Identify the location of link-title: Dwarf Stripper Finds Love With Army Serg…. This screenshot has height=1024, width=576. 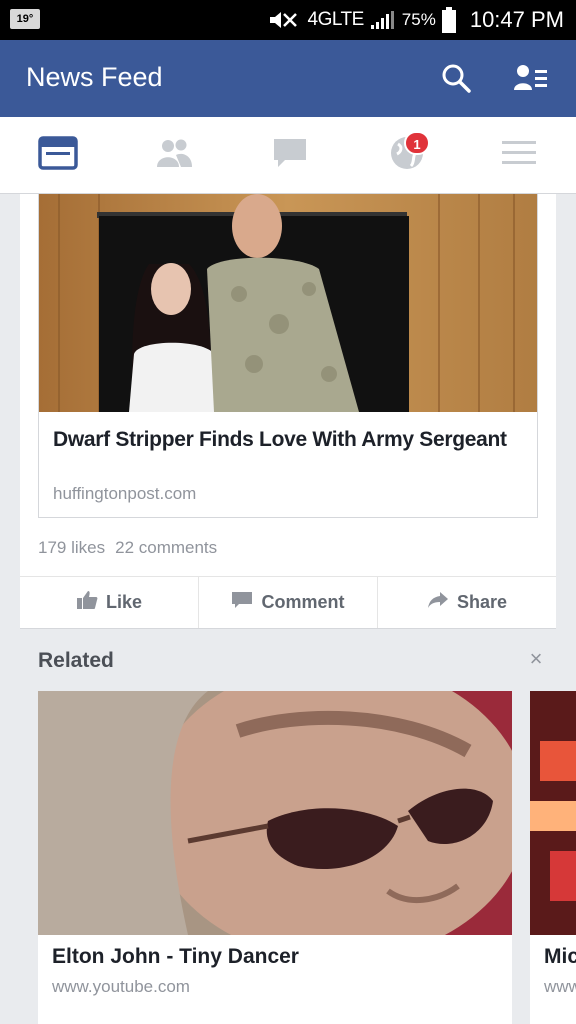
(283, 440).